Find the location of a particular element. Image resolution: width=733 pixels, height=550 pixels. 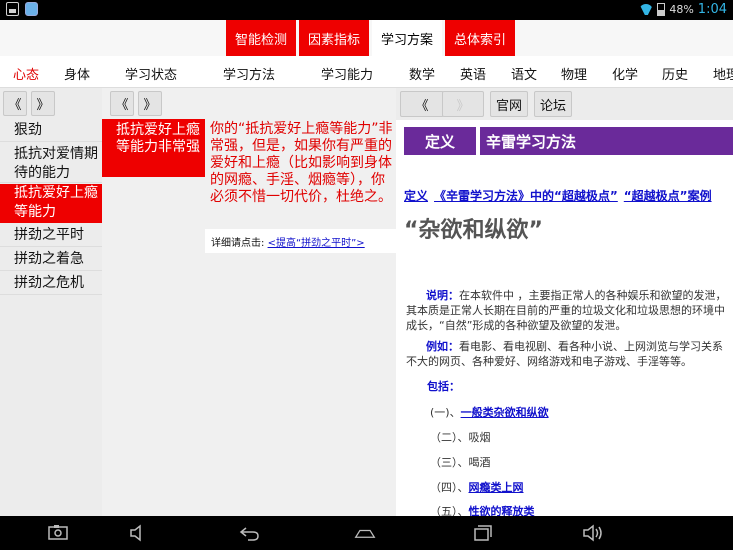

include-item: （三）、喝酒 is located at coordinates (460, 462).